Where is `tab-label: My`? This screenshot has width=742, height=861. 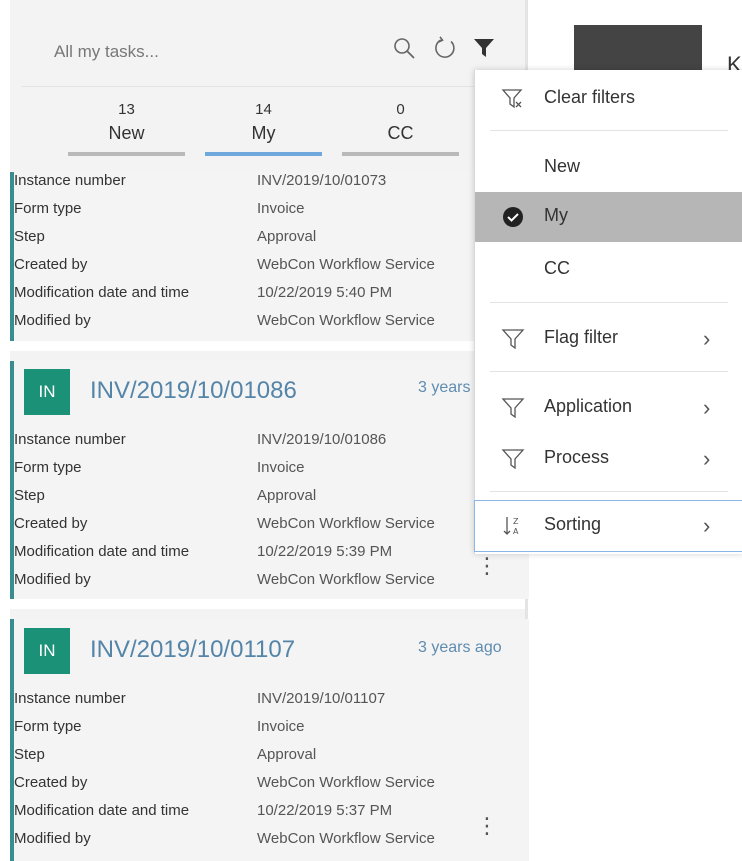 tab-label: My is located at coordinates (263, 133).